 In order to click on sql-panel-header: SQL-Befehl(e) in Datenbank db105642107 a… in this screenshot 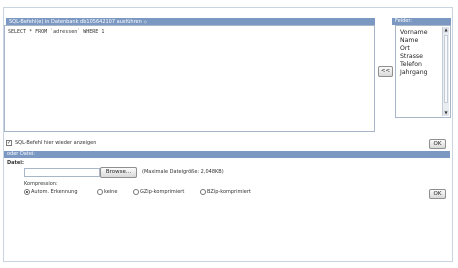, I will do `click(190, 21)`.